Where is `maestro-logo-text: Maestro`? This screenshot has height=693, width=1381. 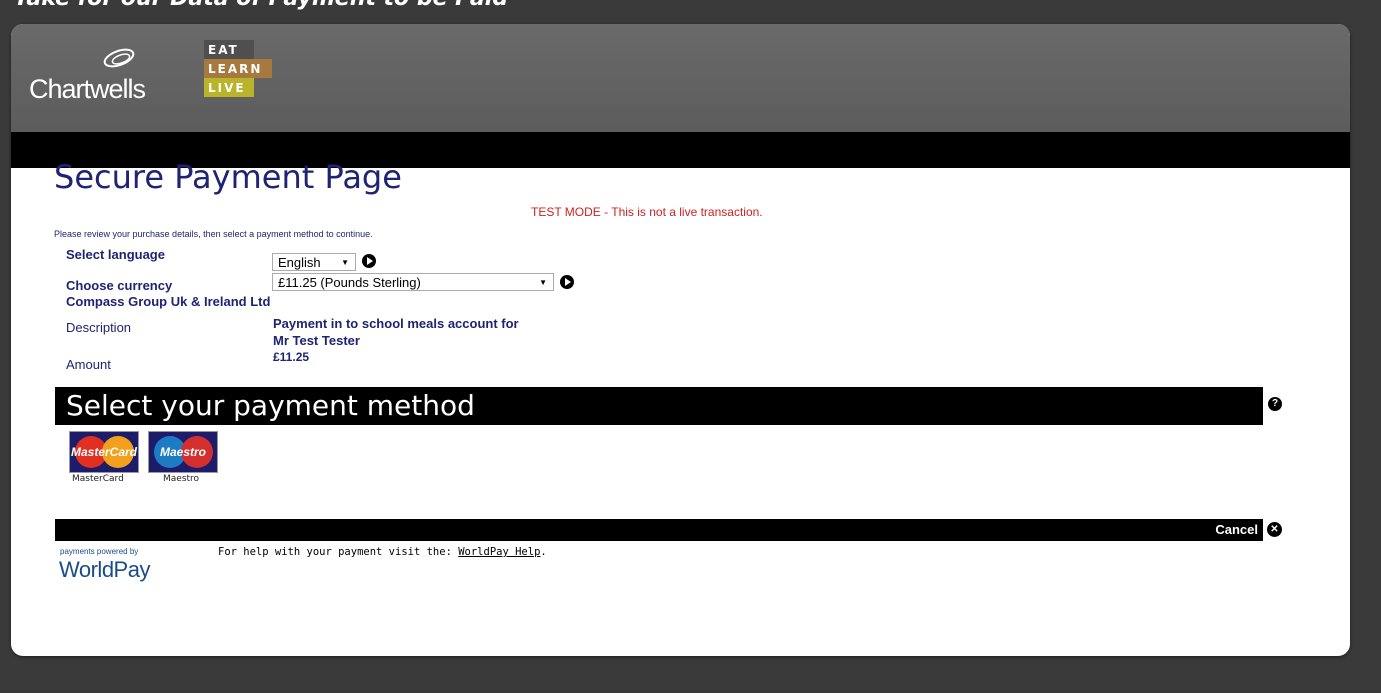 maestro-logo-text: Maestro is located at coordinates (182, 452).